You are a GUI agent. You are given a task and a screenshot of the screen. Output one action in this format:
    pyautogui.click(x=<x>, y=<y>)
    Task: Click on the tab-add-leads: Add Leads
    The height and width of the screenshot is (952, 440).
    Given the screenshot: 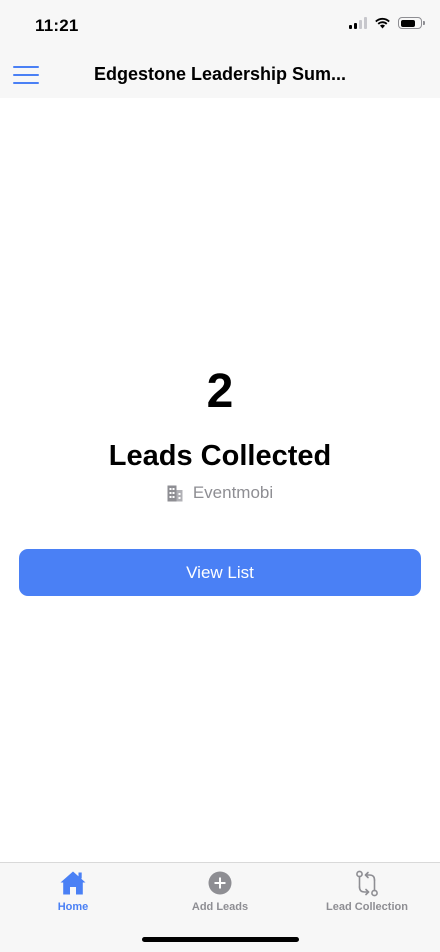 What is the action you would take?
    pyautogui.click(x=220, y=891)
    